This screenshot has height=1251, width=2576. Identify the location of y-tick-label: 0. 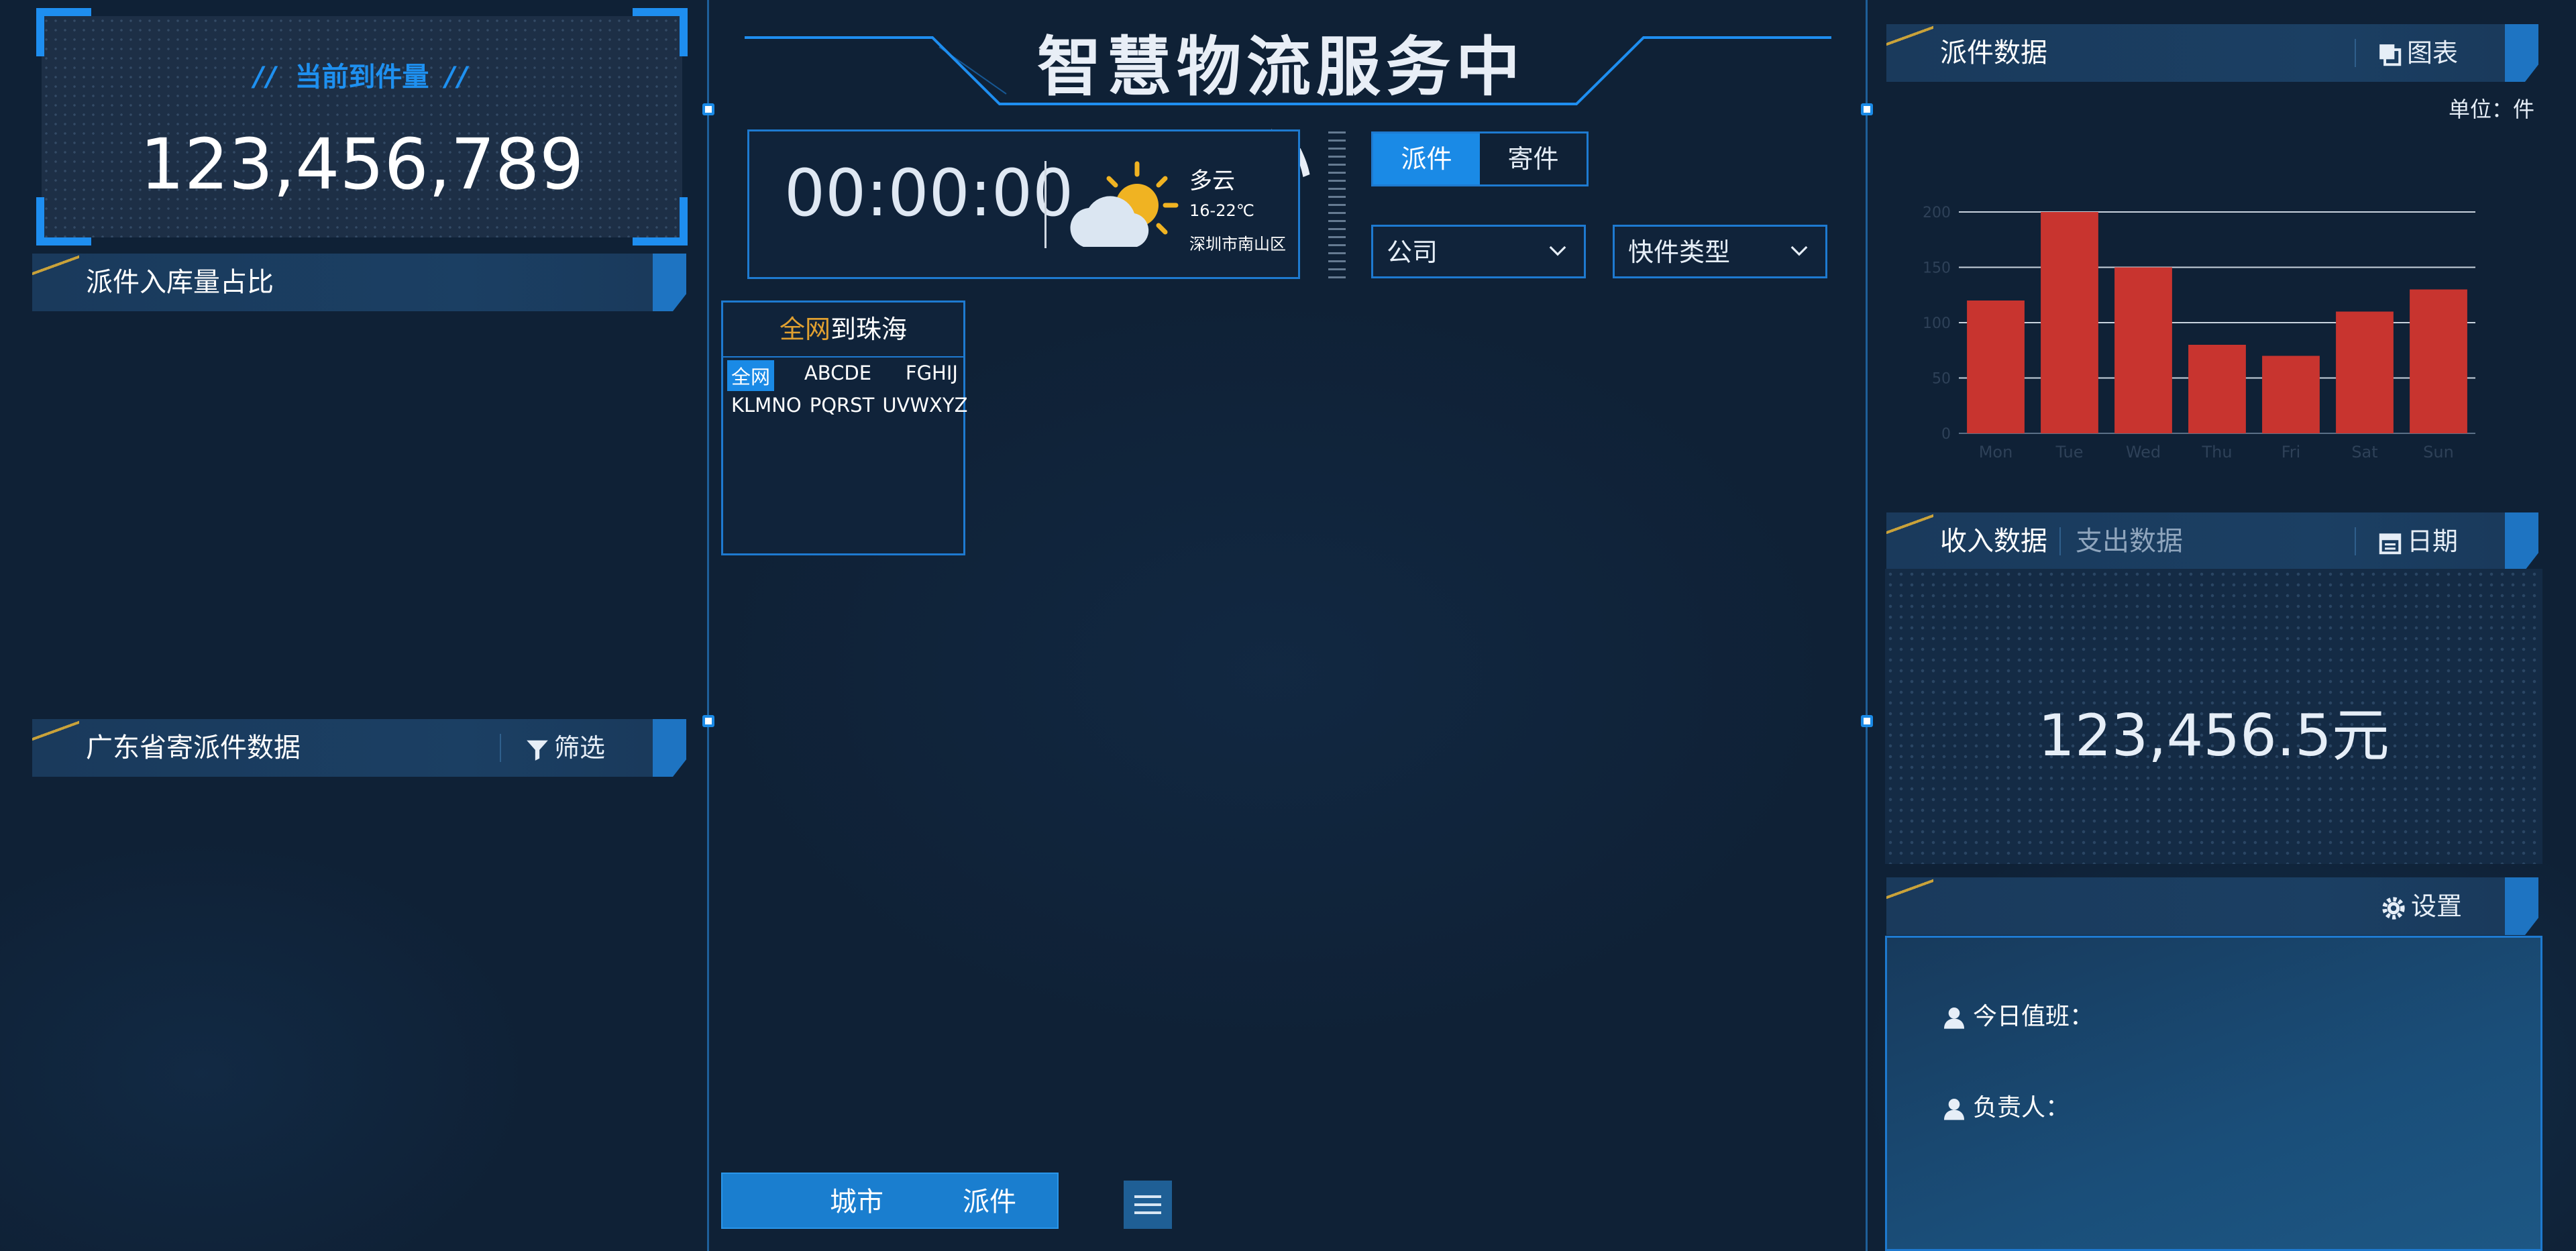
(1946, 434).